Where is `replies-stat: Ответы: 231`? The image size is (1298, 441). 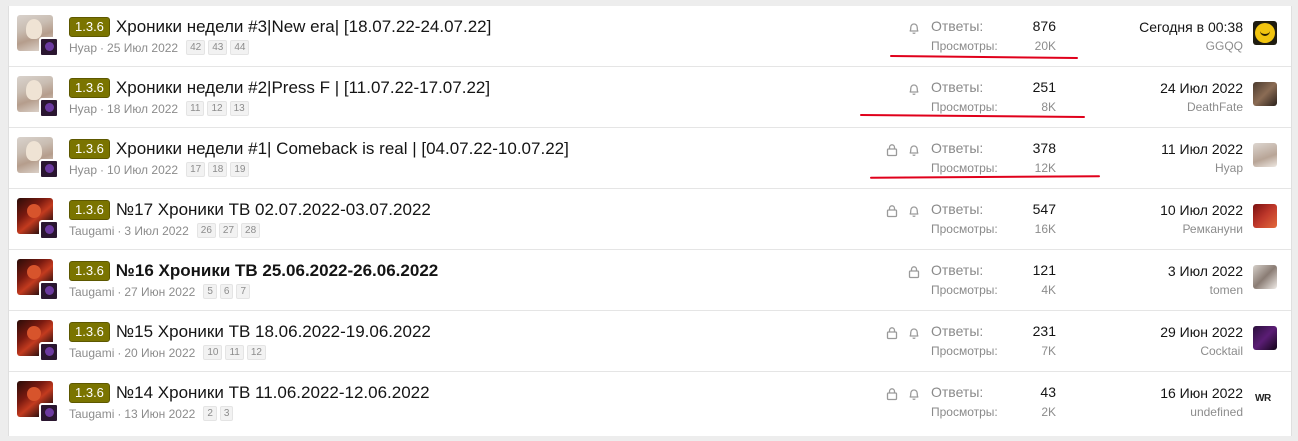 replies-stat: Ответы: 231 is located at coordinates (993, 332).